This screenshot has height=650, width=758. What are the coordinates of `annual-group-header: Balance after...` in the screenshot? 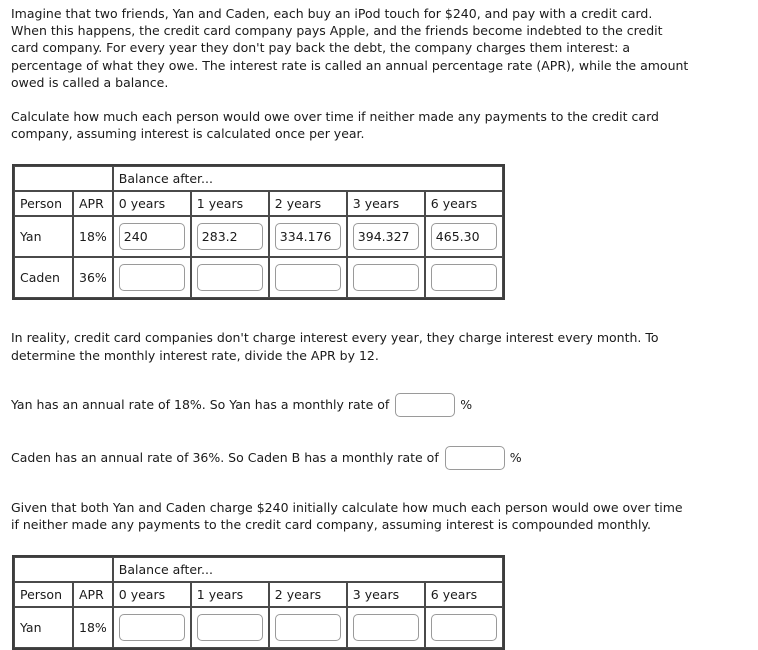 It's located at (307, 179).